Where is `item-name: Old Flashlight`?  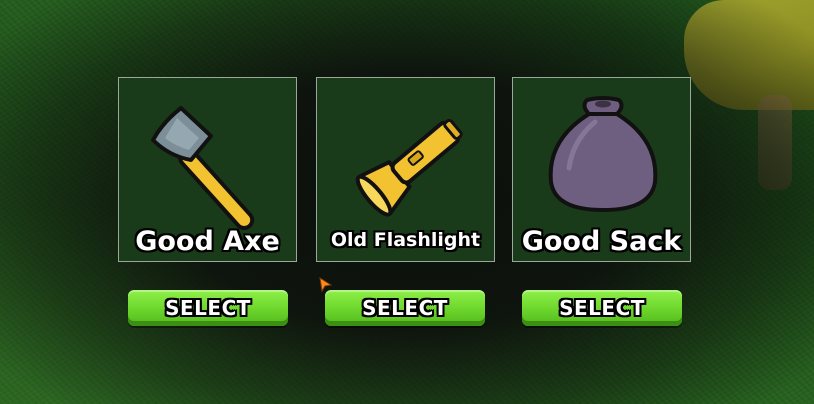 item-name: Old Flashlight is located at coordinates (405, 240).